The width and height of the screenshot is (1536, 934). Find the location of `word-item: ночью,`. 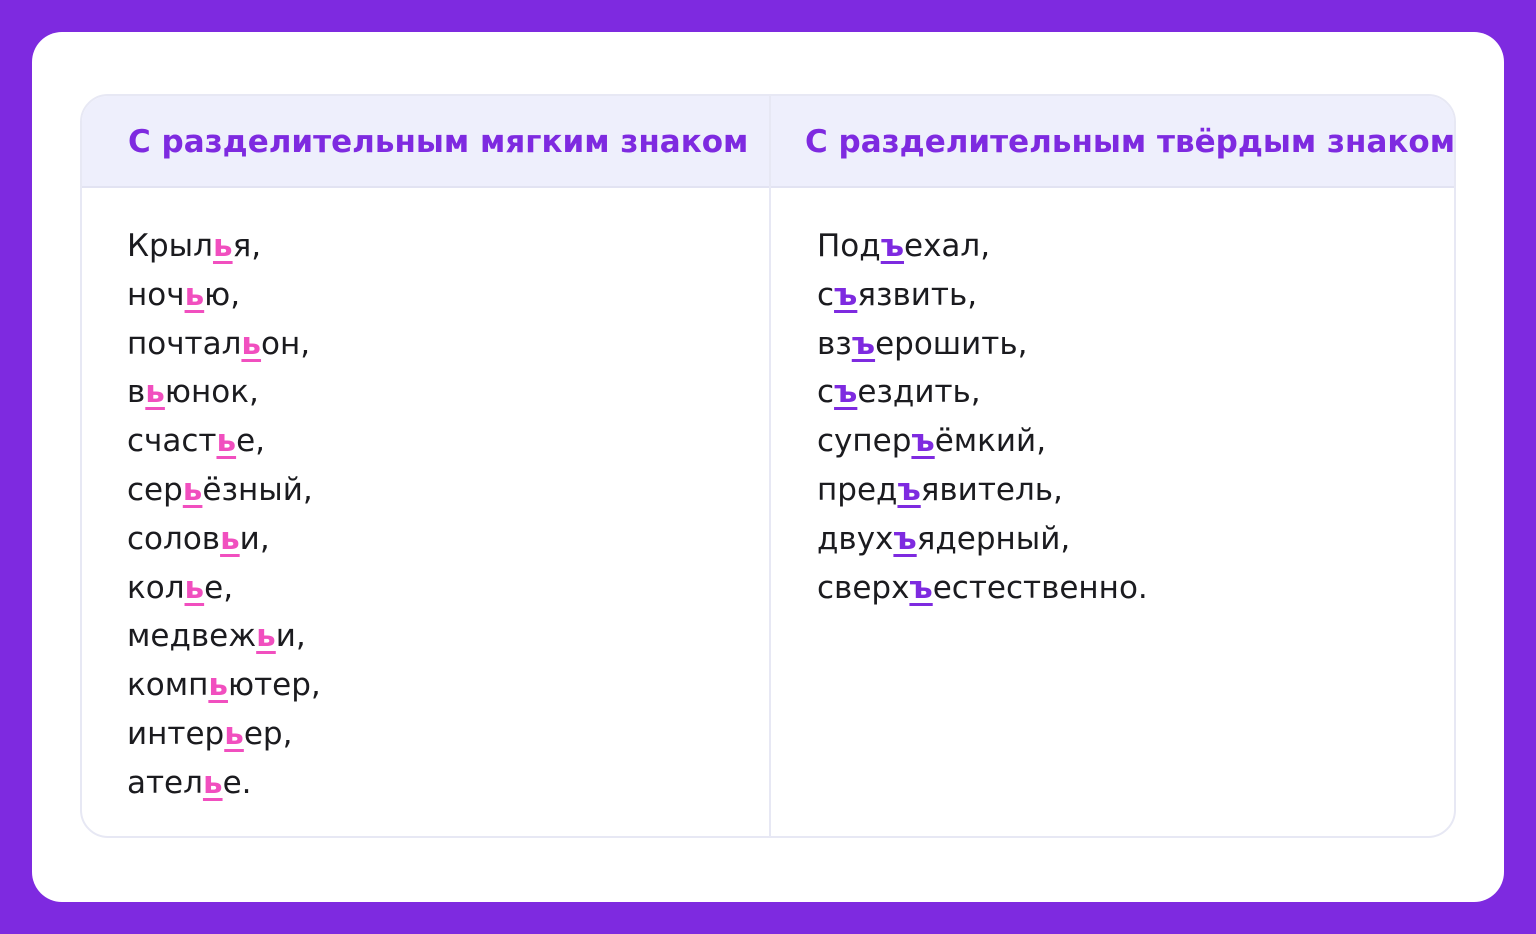

word-item: ночью, is located at coordinates (224, 295).